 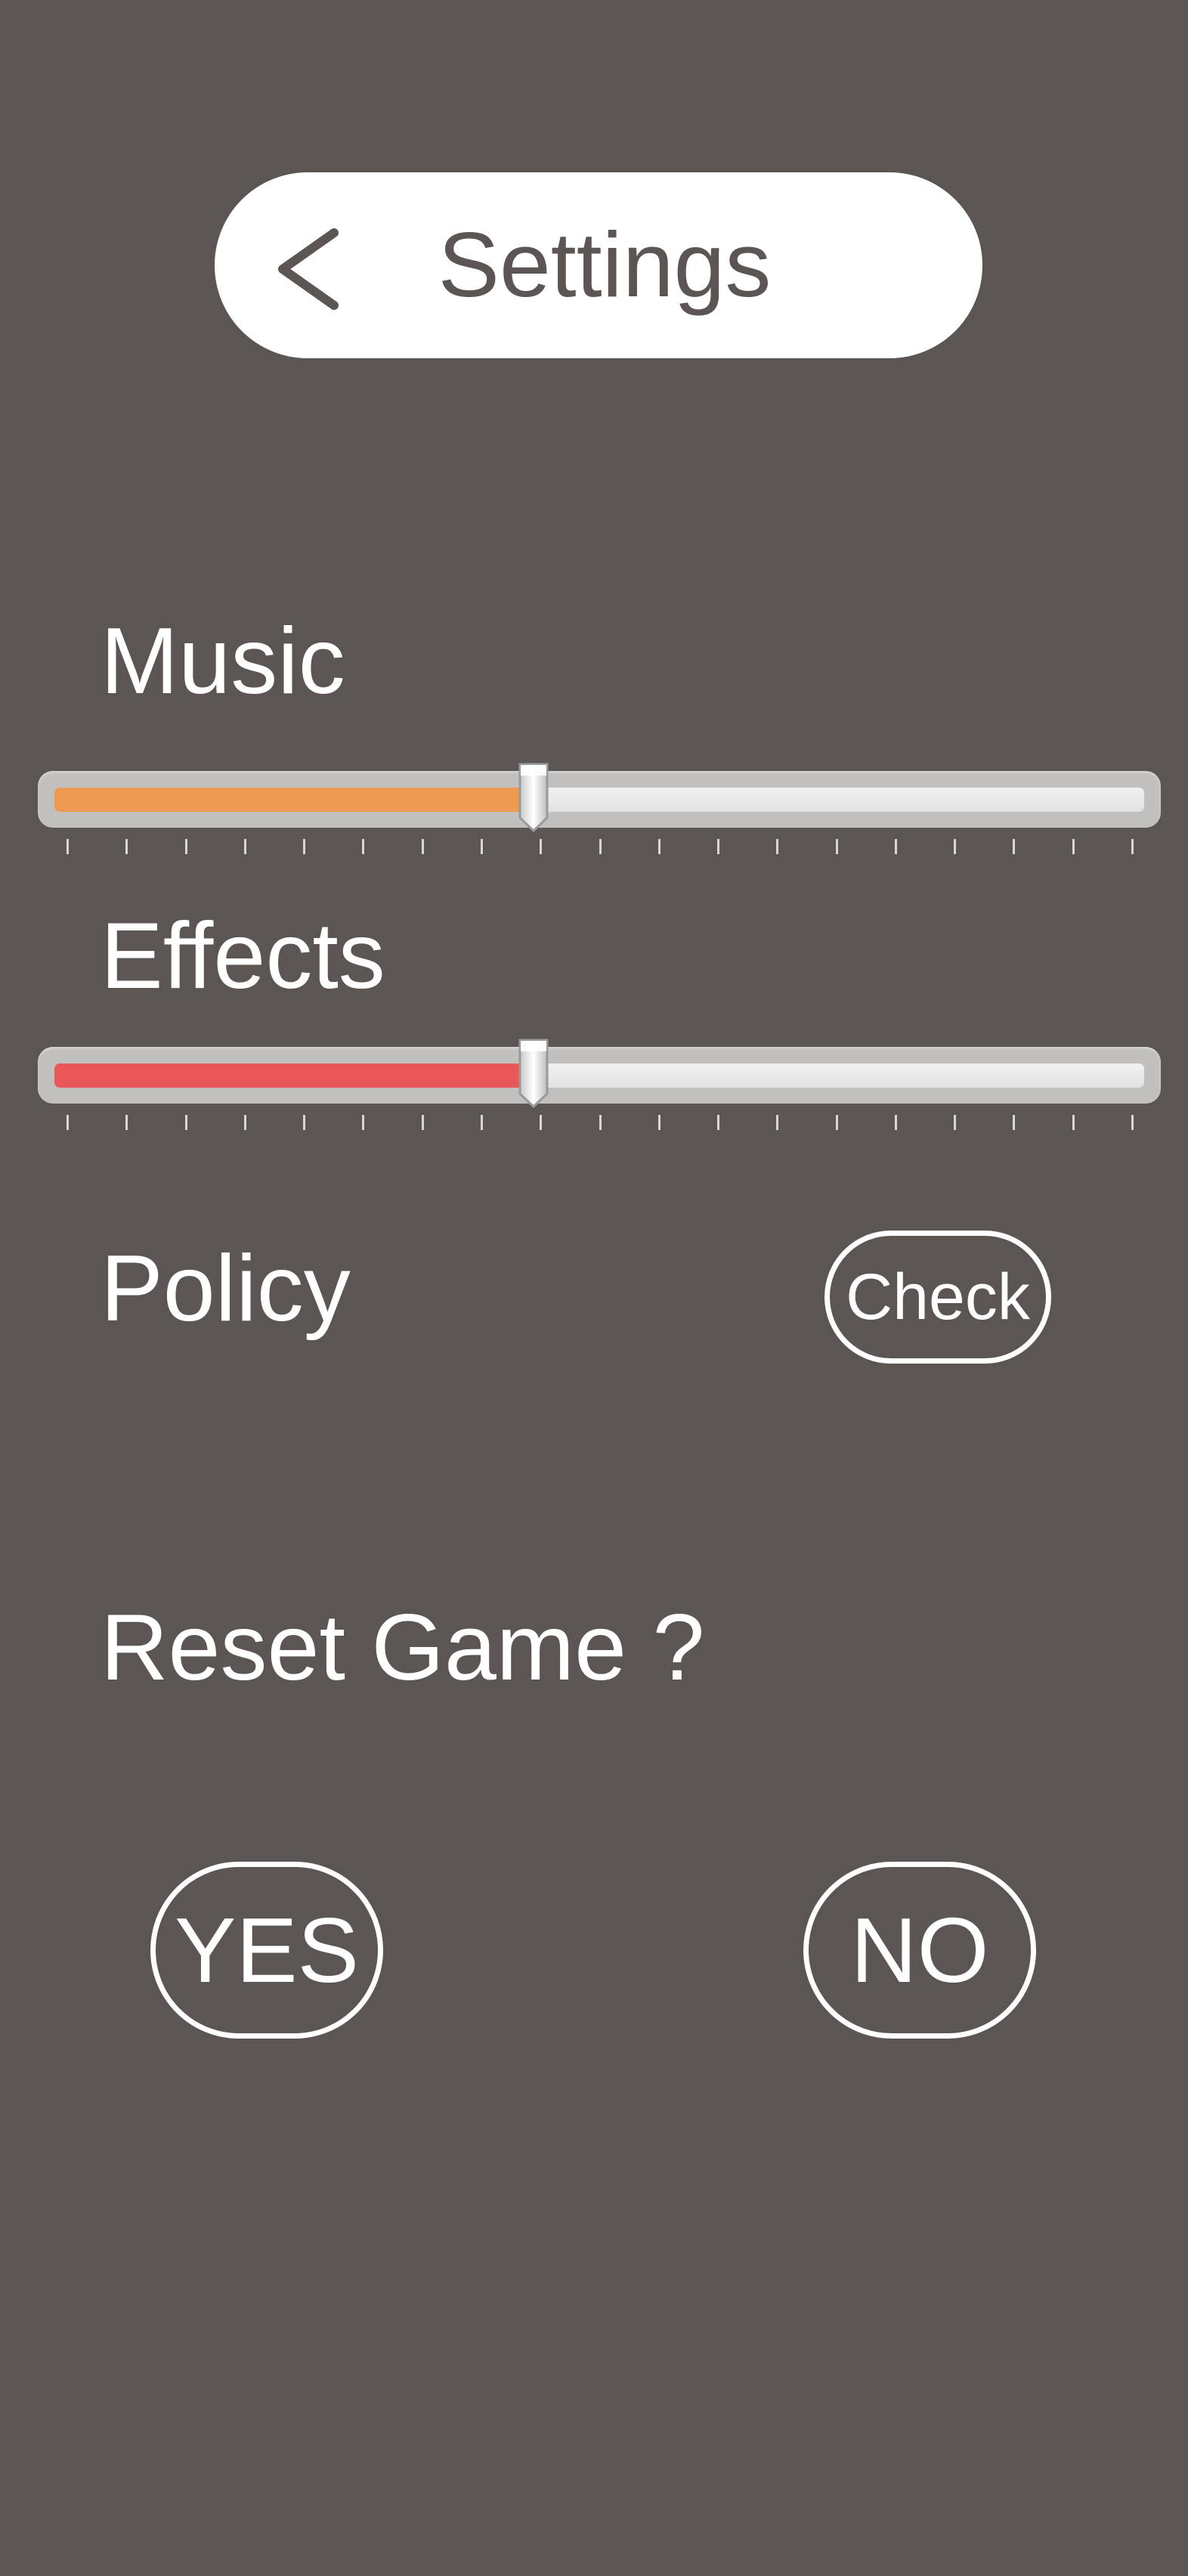 What do you see at coordinates (533, 798) in the screenshot?
I see `music-slider-thumb` at bounding box center [533, 798].